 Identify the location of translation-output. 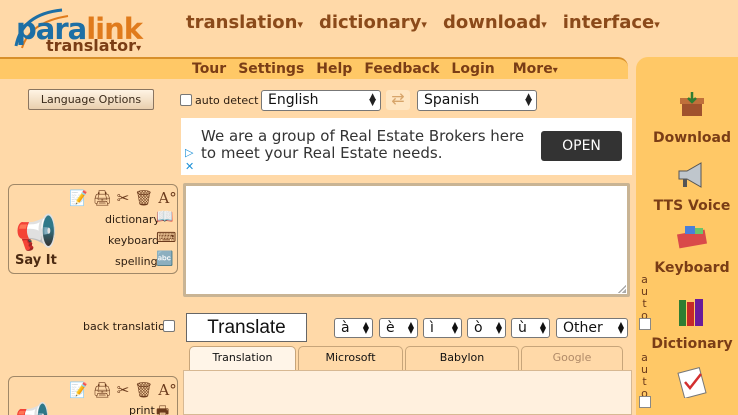
(407, 392).